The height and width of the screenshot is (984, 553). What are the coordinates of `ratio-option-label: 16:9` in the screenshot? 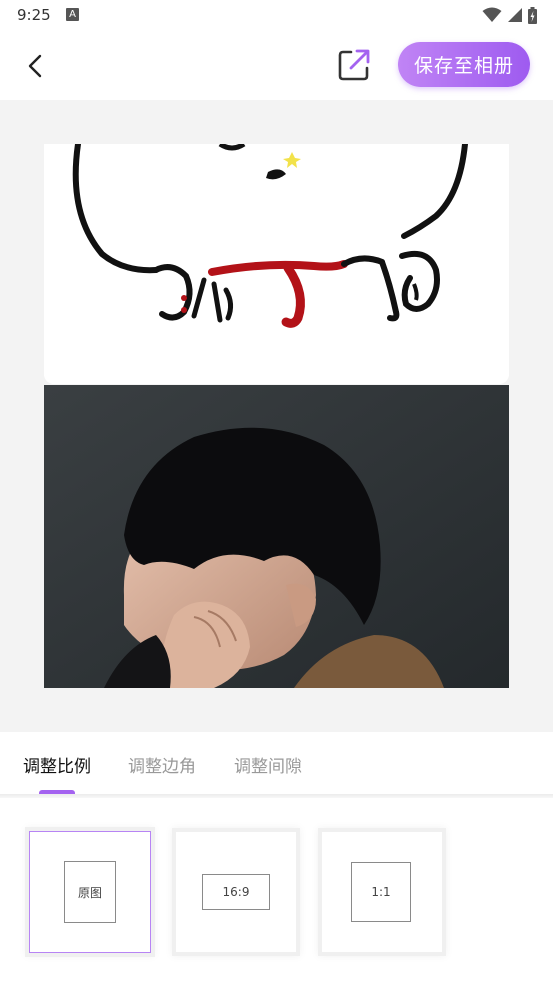 It's located at (236, 892).